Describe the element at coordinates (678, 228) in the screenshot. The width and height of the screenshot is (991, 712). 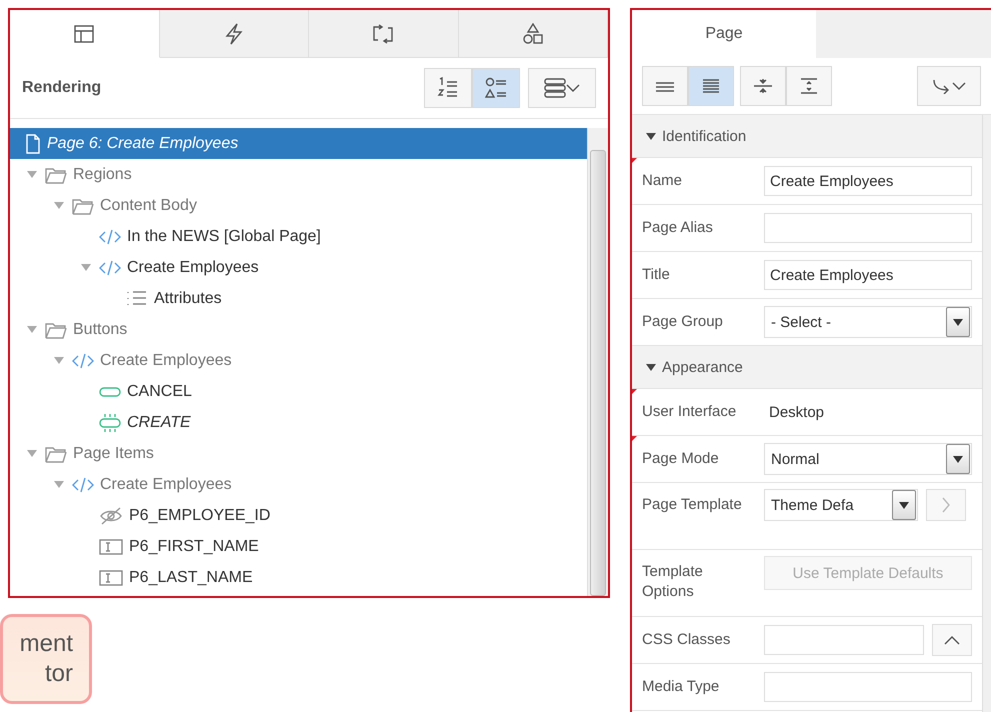
I see `property-label: Page Alias` at that location.